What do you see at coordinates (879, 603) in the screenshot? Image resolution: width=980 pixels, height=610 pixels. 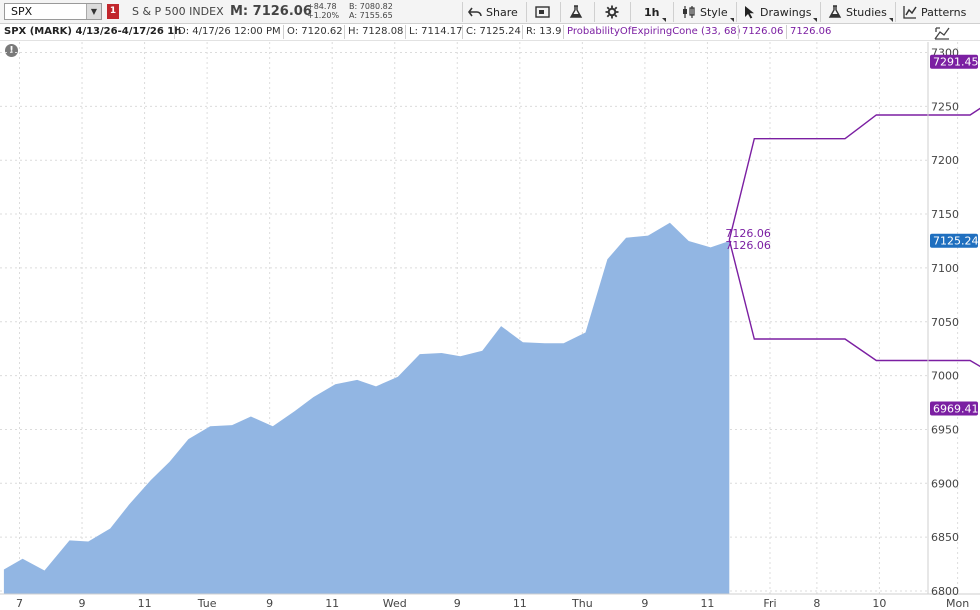 I see `time-tick-label: 10` at bounding box center [879, 603].